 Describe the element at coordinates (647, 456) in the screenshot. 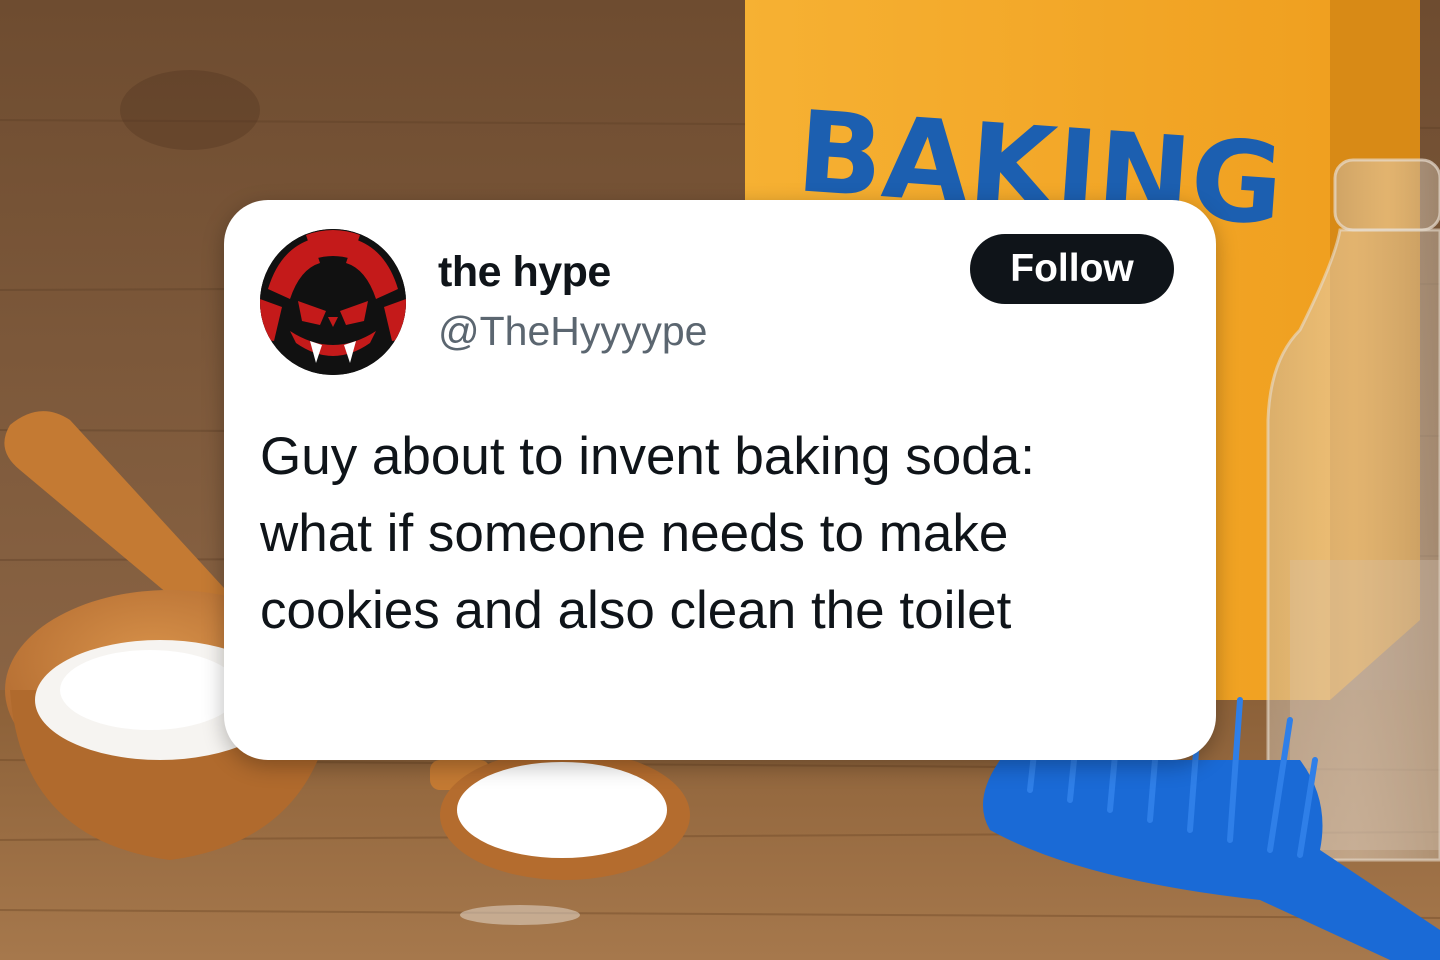

I see `post-text-line: Guy about to invent baking soda:` at that location.